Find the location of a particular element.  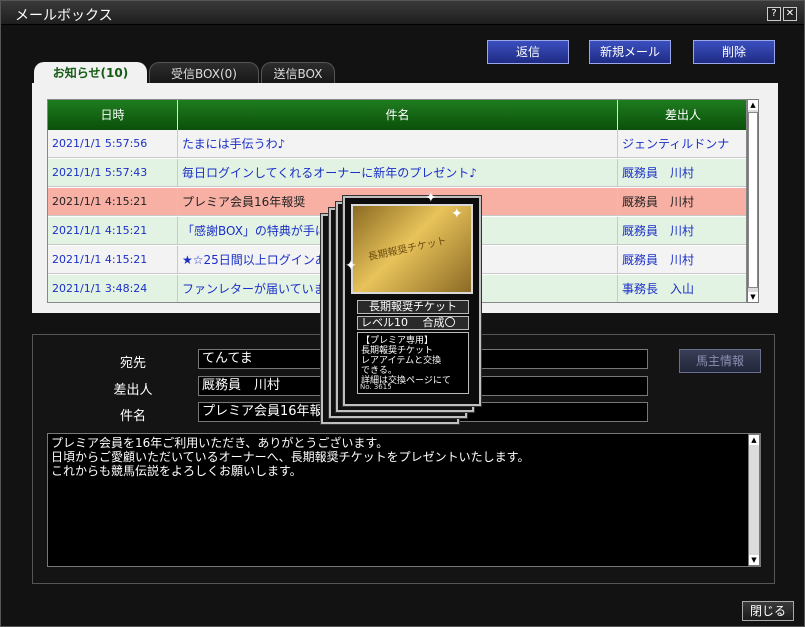

item-name: 長期報奨チケット is located at coordinates (413, 307).